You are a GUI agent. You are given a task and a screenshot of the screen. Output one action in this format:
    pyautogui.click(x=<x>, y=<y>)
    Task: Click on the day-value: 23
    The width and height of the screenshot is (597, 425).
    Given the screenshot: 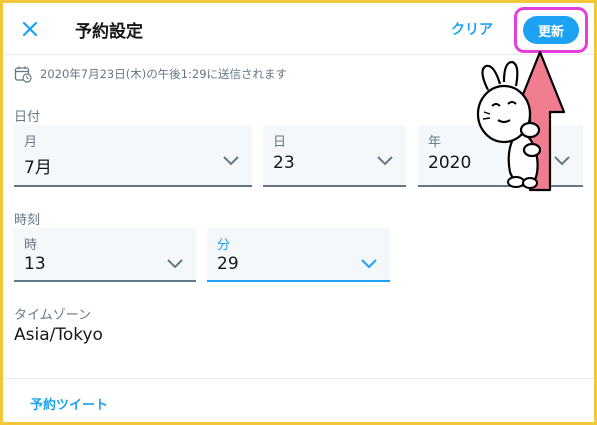 What is the action you would take?
    pyautogui.click(x=284, y=163)
    